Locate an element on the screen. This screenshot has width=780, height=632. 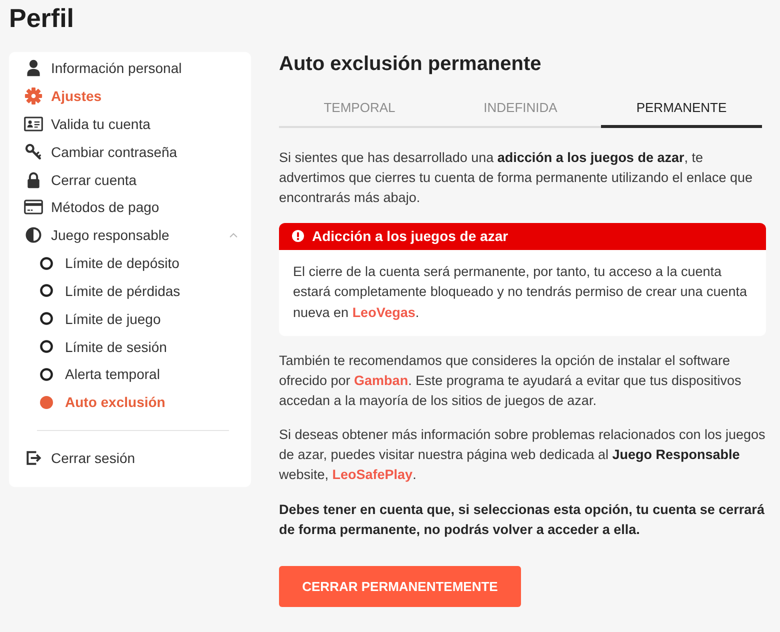
submenu-item: Límite de pérdidas is located at coordinates (130, 291).